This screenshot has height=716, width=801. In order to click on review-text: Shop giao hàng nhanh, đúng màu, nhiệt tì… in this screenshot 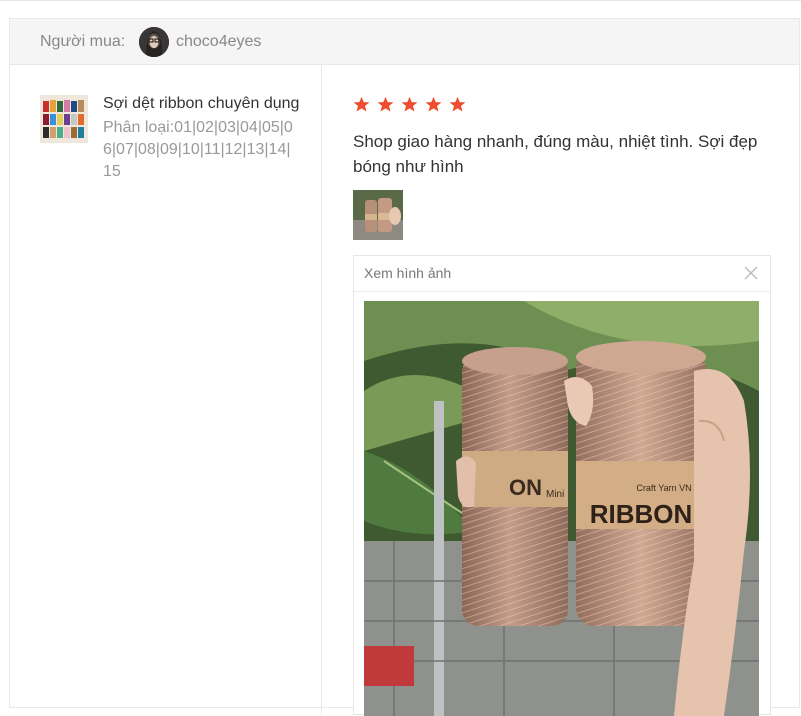, I will do `click(555, 154)`.